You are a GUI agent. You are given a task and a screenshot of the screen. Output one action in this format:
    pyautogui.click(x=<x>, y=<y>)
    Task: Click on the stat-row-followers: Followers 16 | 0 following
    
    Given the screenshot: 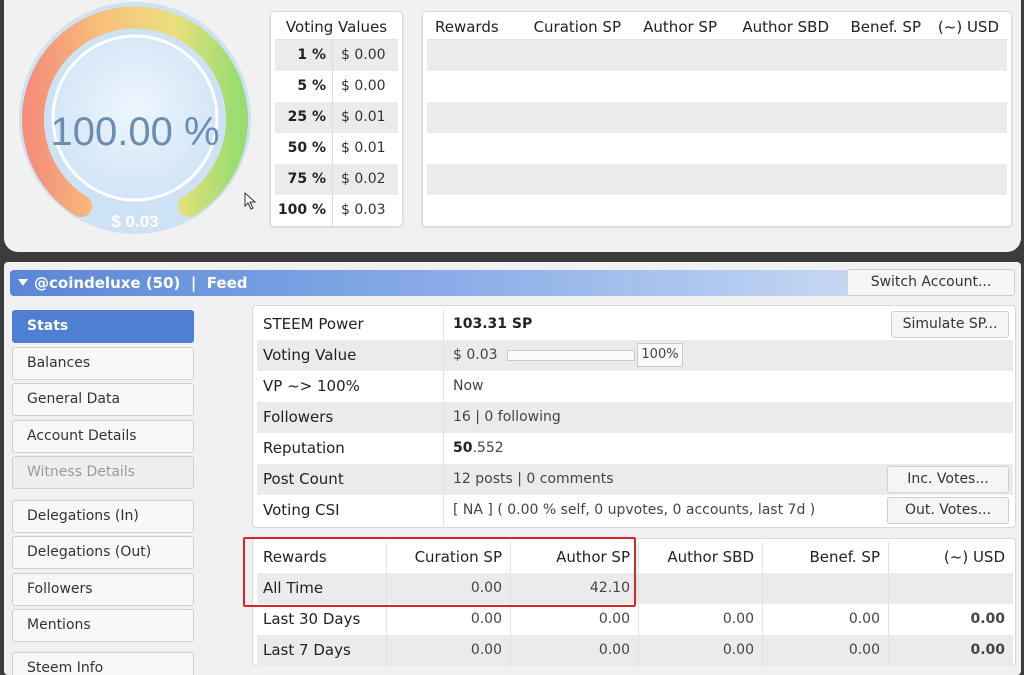 What is the action you would take?
    pyautogui.click(x=635, y=417)
    